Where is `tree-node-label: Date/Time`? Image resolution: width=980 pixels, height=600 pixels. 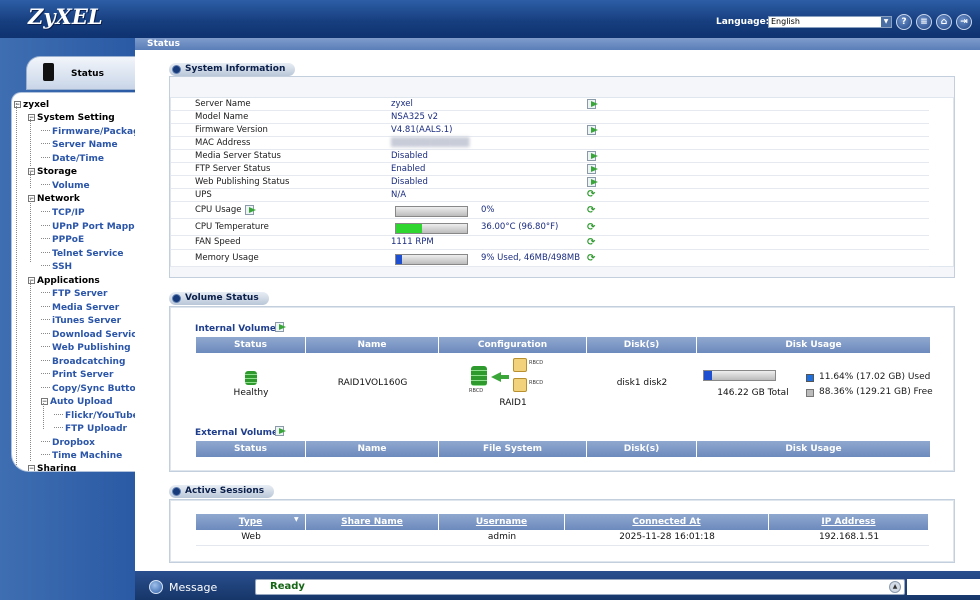 tree-node-label: Date/Time is located at coordinates (78, 159).